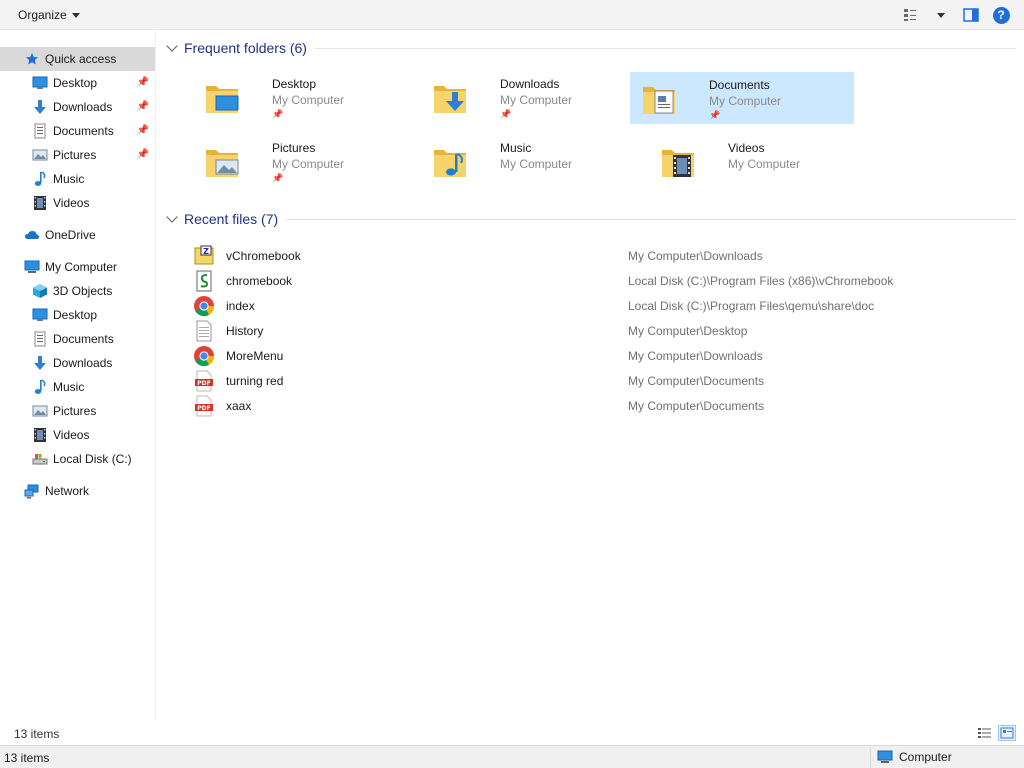 The image size is (1024, 768). I want to click on computer-icon, so click(885, 756).